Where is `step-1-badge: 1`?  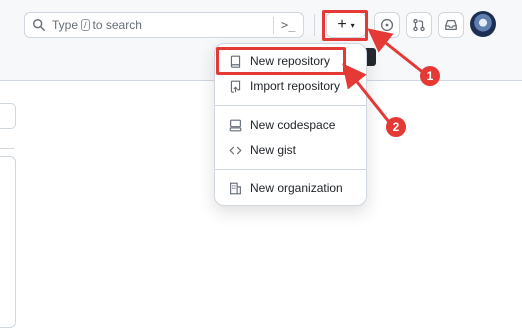 step-1-badge: 1 is located at coordinates (430, 76).